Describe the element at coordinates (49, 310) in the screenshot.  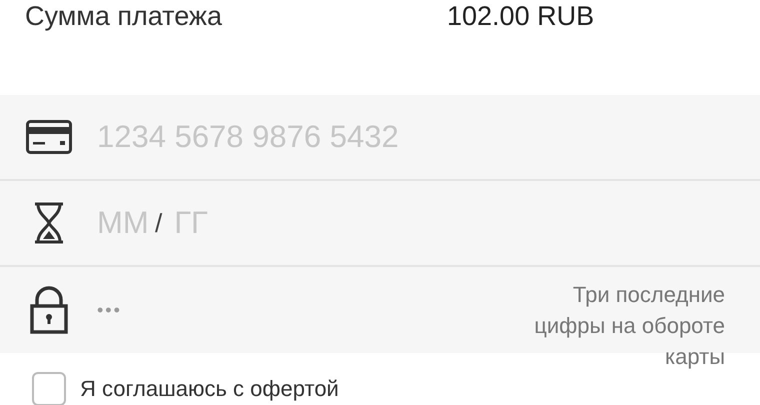
I see `padlock-icon` at that location.